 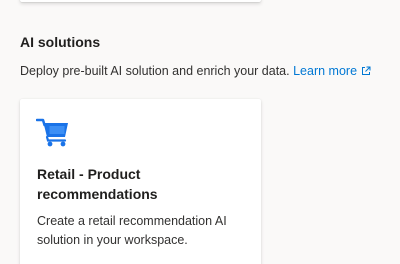 I want to click on external-link-icon, so click(x=366, y=70).